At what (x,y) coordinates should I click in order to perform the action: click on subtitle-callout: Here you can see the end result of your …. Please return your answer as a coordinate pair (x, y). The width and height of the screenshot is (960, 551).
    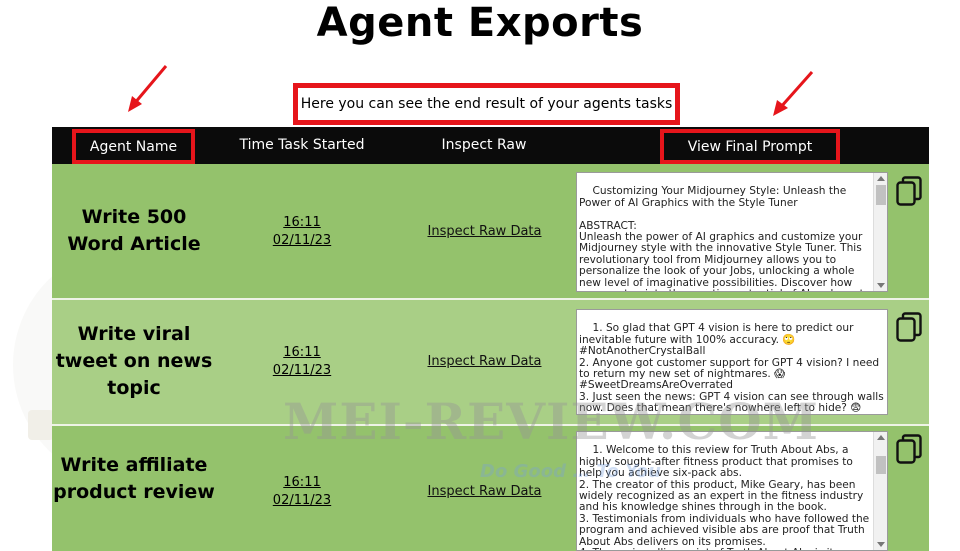
    Looking at the image, I should click on (486, 104).